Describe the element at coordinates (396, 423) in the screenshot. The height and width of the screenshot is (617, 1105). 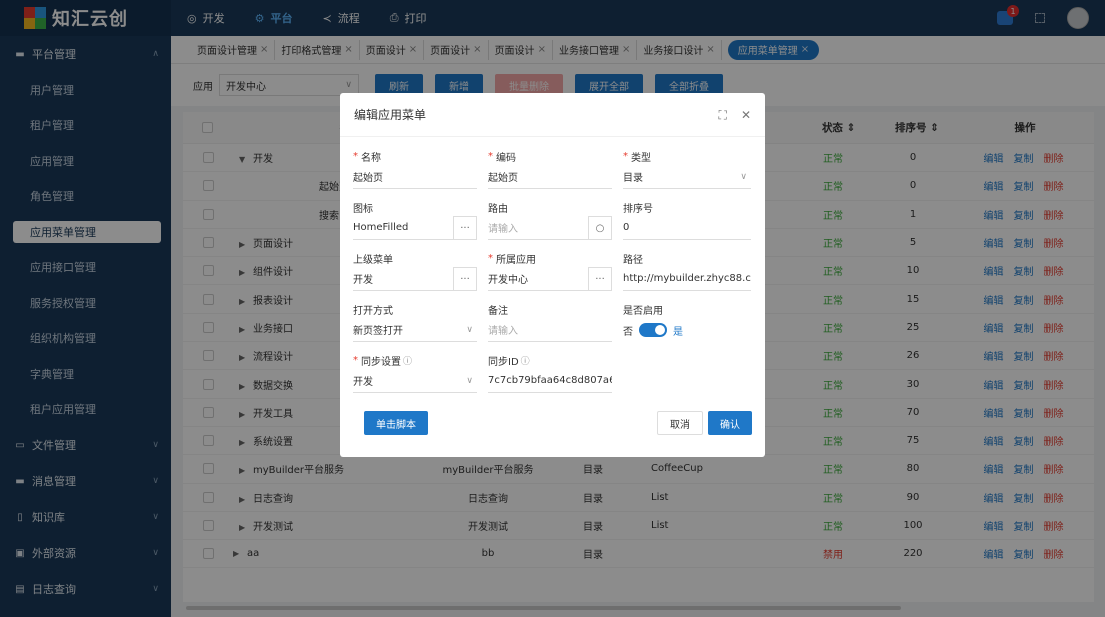
I see `script-button: 单击脚本` at that location.